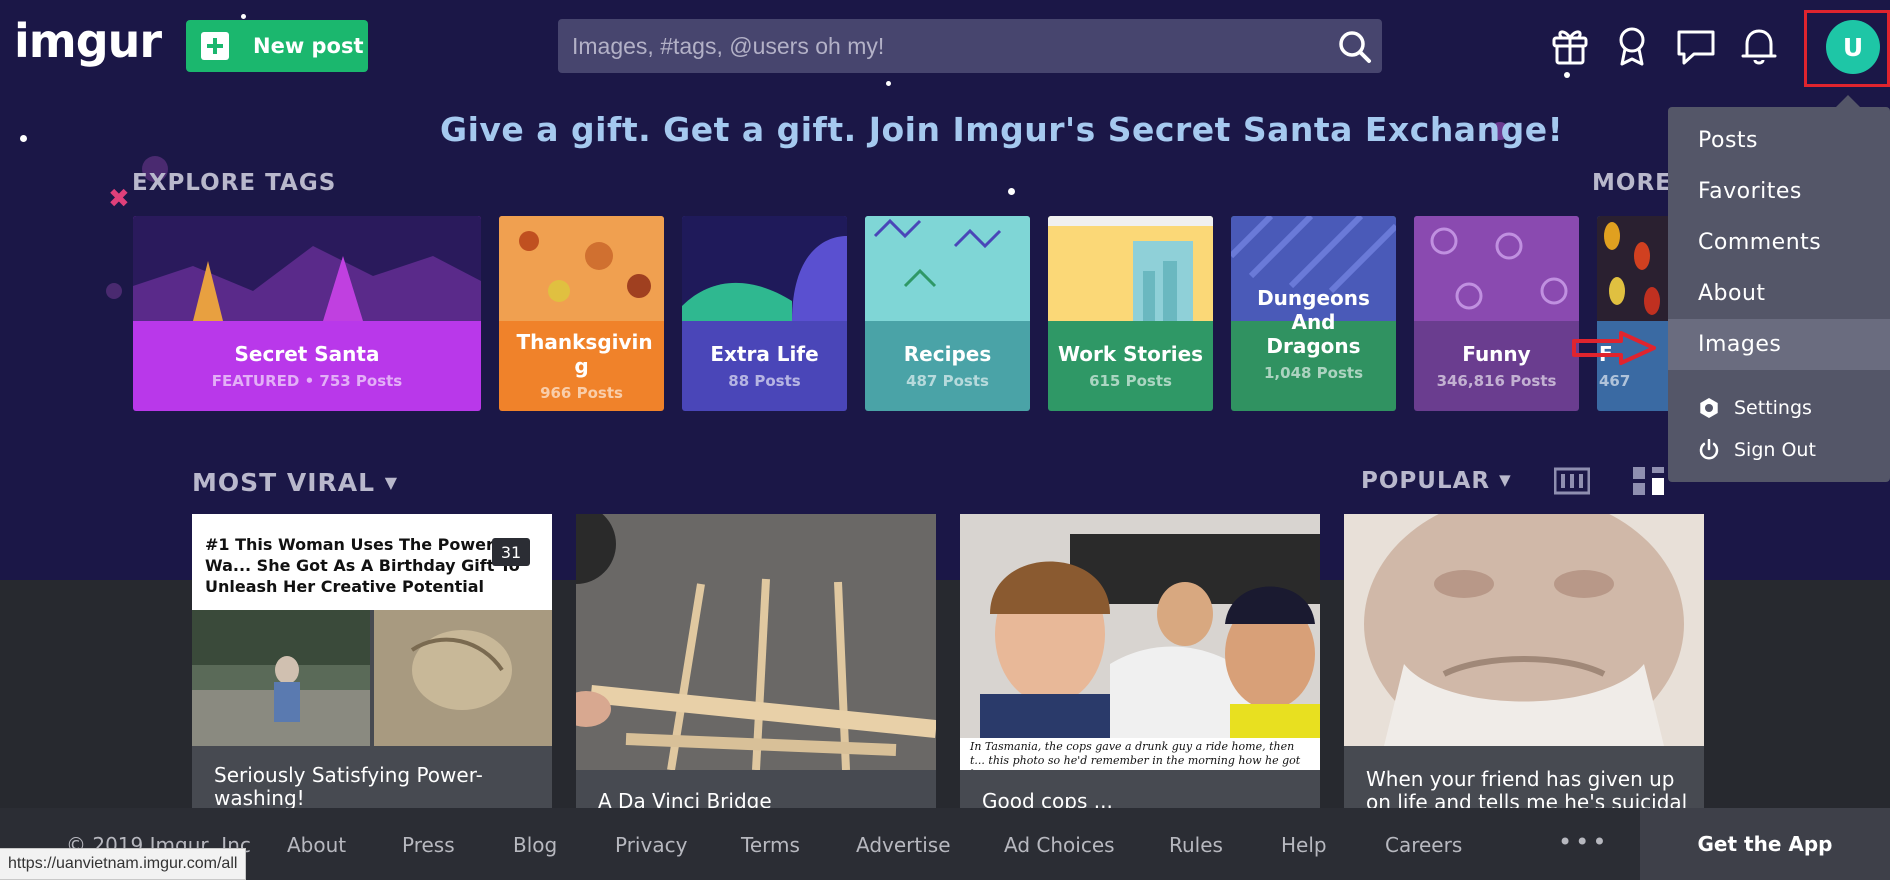 This screenshot has width=1890, height=880. I want to click on new-post-button: New post, so click(277, 46).